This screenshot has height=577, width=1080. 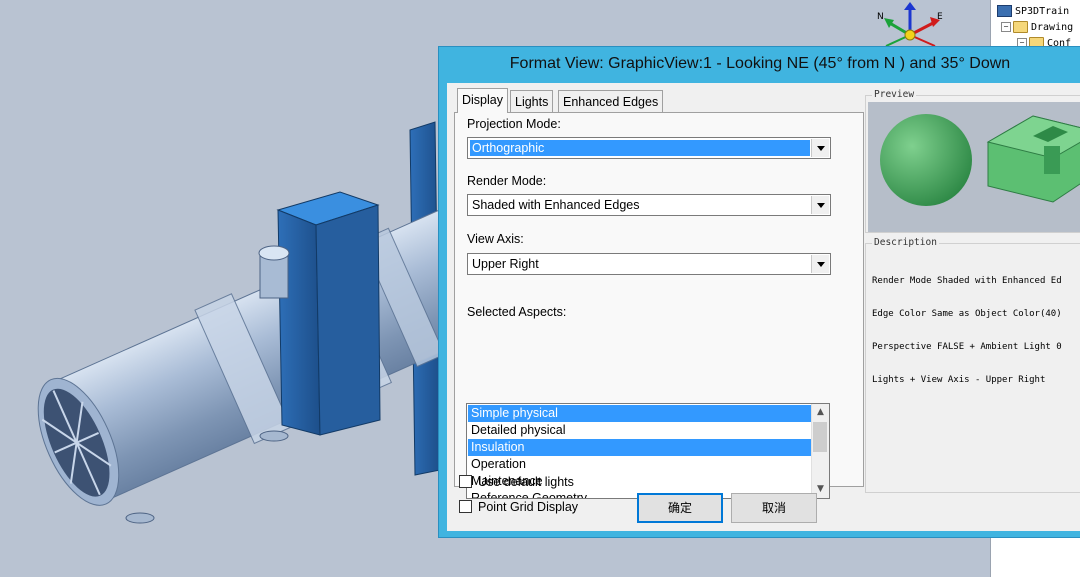 I want to click on collapse-icon: −, so click(x=1006, y=27).